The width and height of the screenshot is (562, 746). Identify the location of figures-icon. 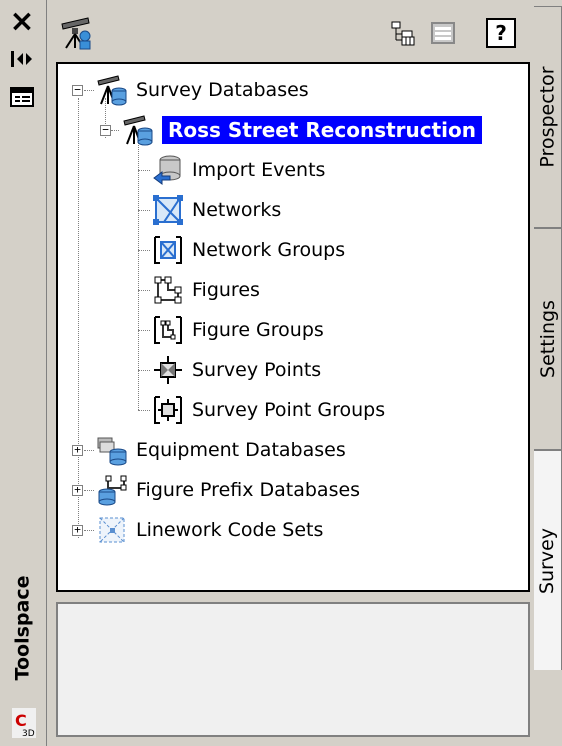
(168, 290).